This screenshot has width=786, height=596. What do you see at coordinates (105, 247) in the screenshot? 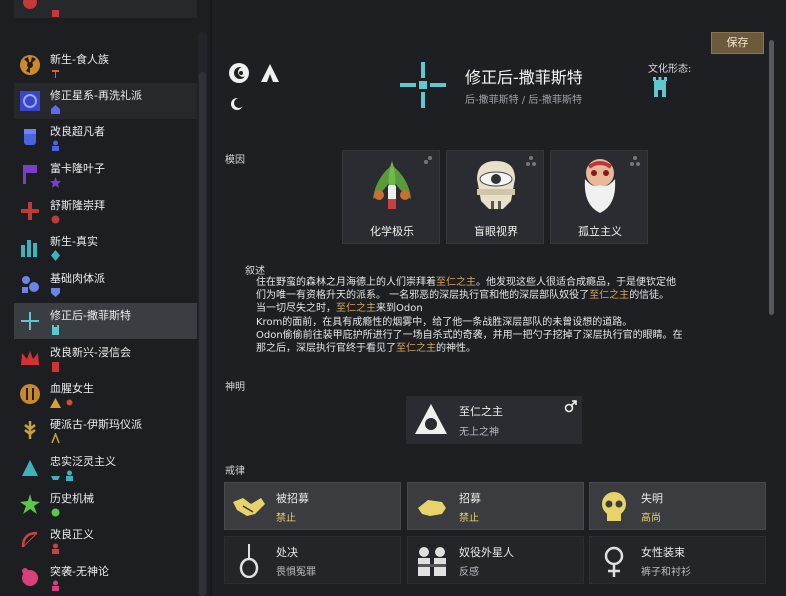
I see `list-item: 新生-真实` at bounding box center [105, 247].